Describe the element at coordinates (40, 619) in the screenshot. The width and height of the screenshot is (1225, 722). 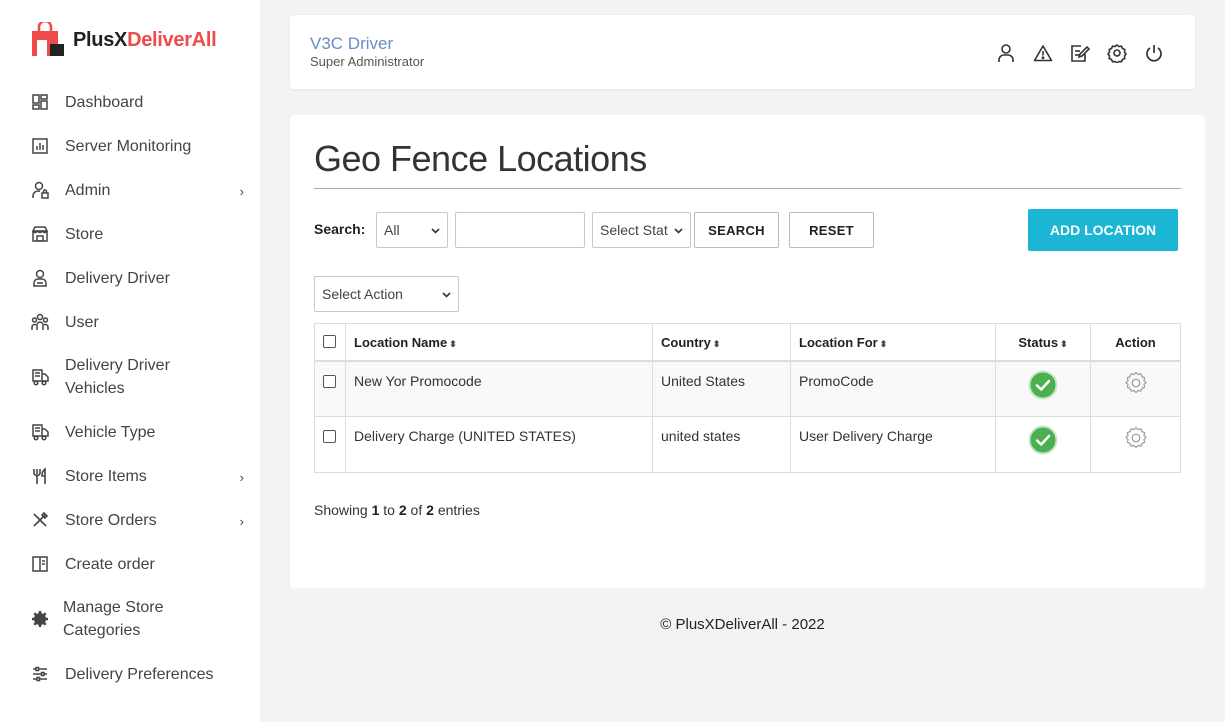
I see `gear-fill-icon` at that location.